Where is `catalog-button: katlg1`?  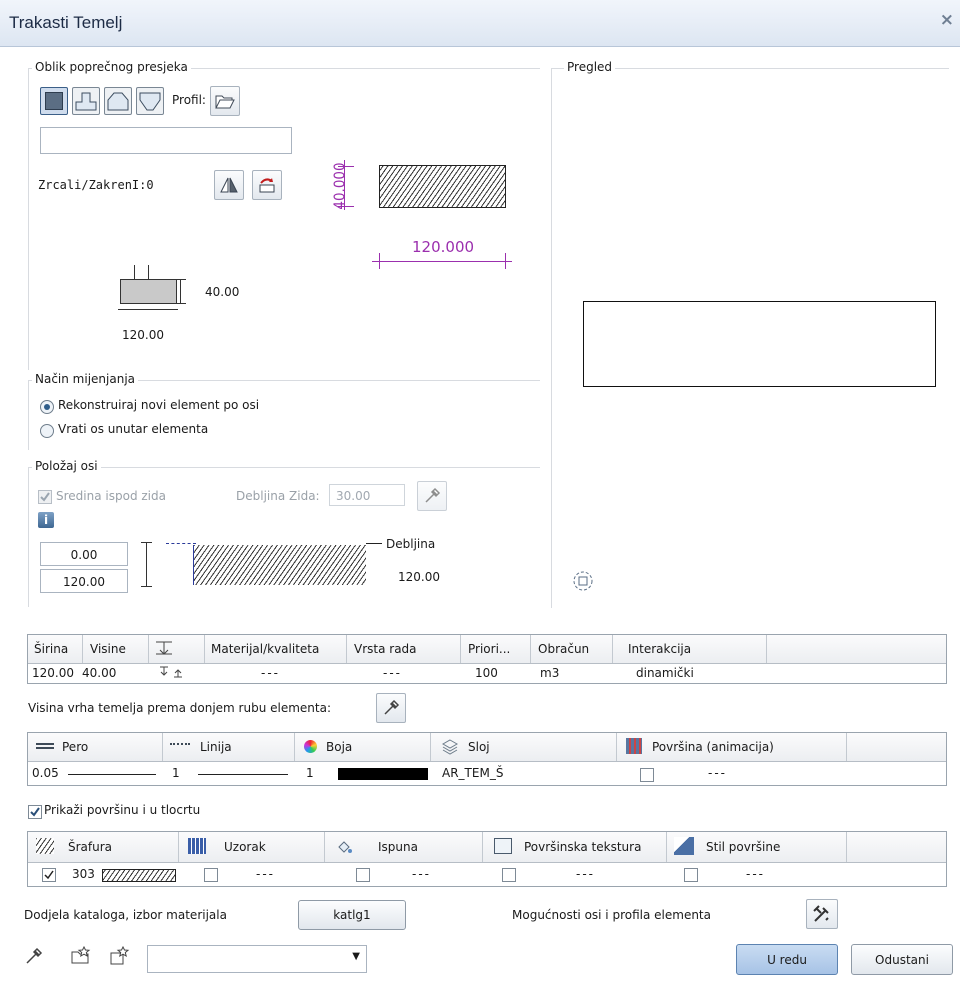 catalog-button: katlg1 is located at coordinates (352, 915).